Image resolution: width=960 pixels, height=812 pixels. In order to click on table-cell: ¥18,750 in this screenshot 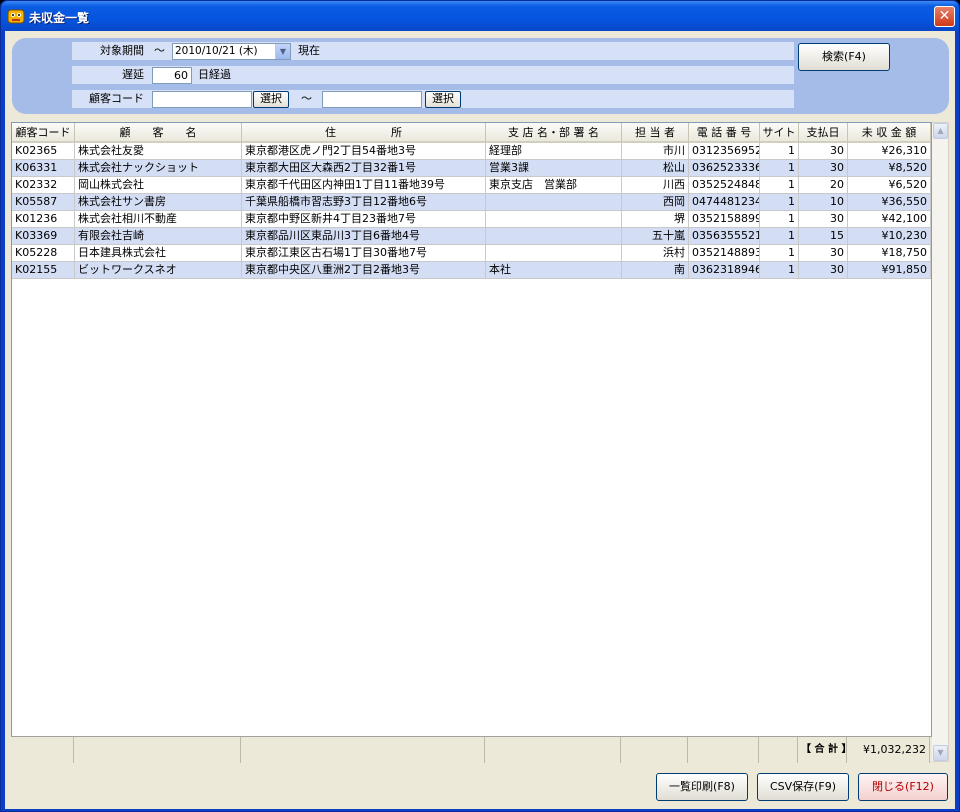, I will do `click(889, 253)`.